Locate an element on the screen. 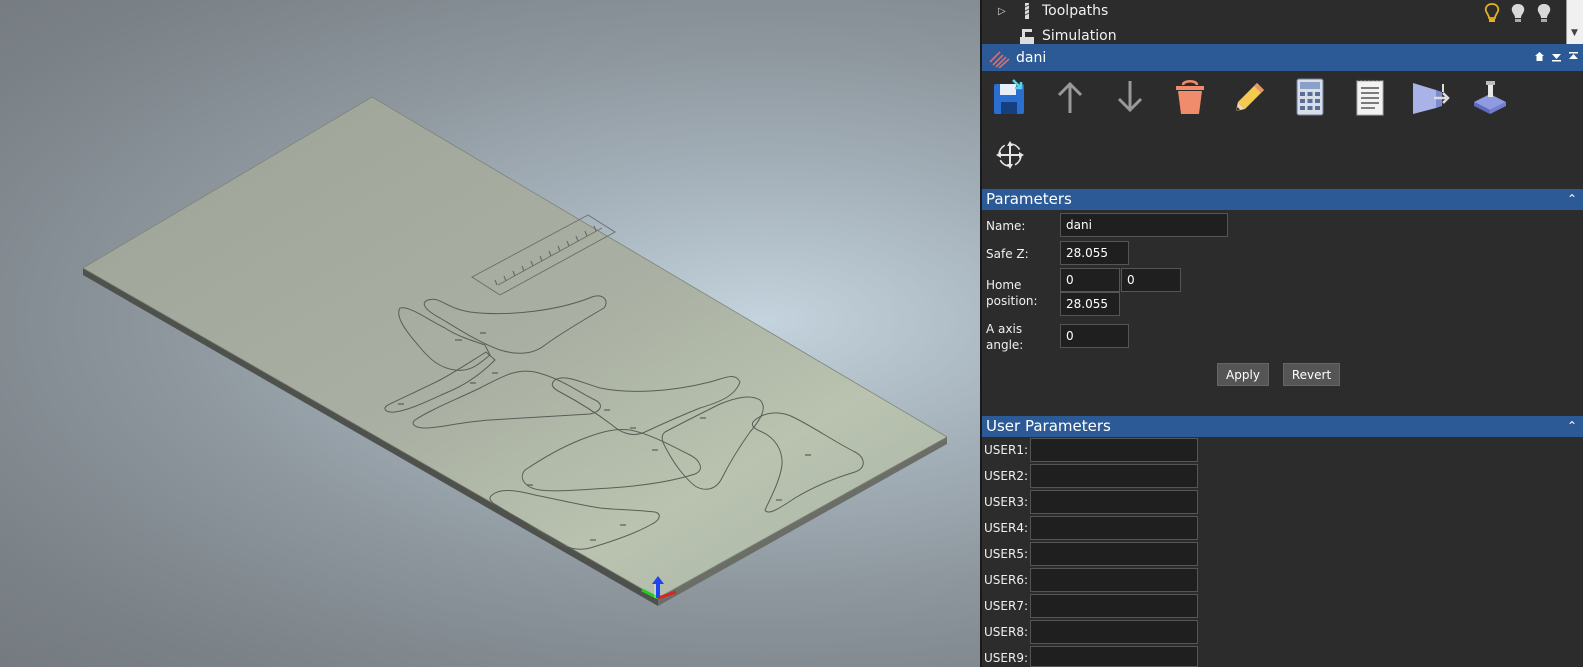  user4-label: USER4: is located at coordinates (1006, 528).